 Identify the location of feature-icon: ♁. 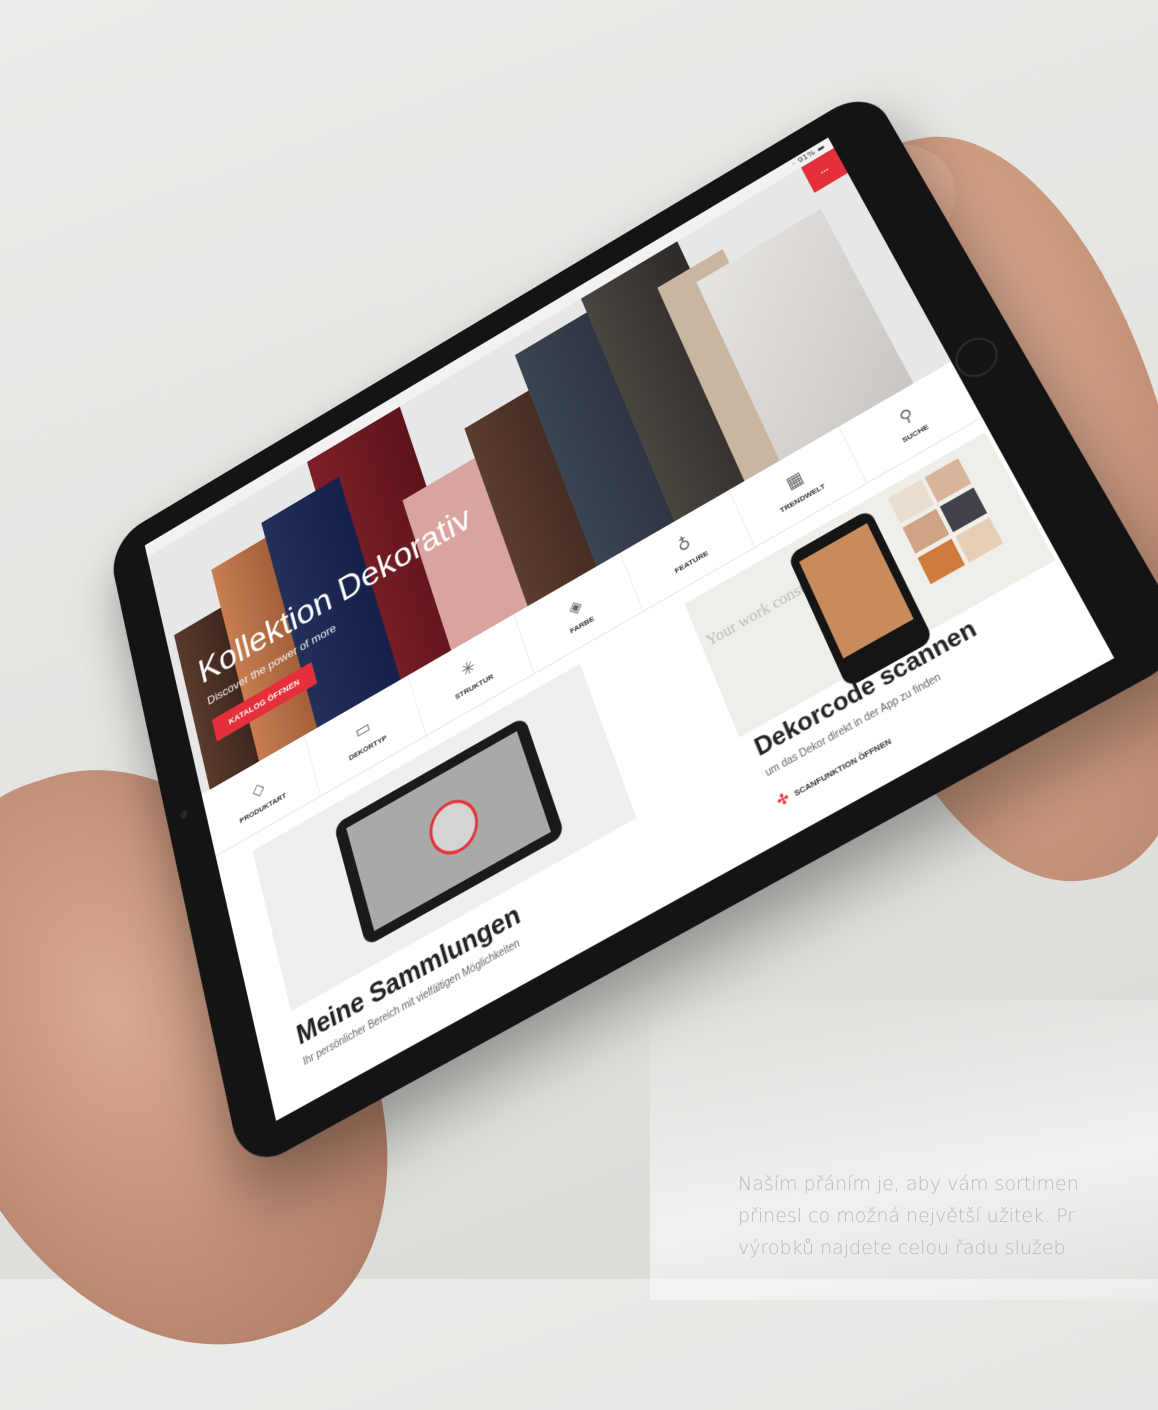
(684, 544).